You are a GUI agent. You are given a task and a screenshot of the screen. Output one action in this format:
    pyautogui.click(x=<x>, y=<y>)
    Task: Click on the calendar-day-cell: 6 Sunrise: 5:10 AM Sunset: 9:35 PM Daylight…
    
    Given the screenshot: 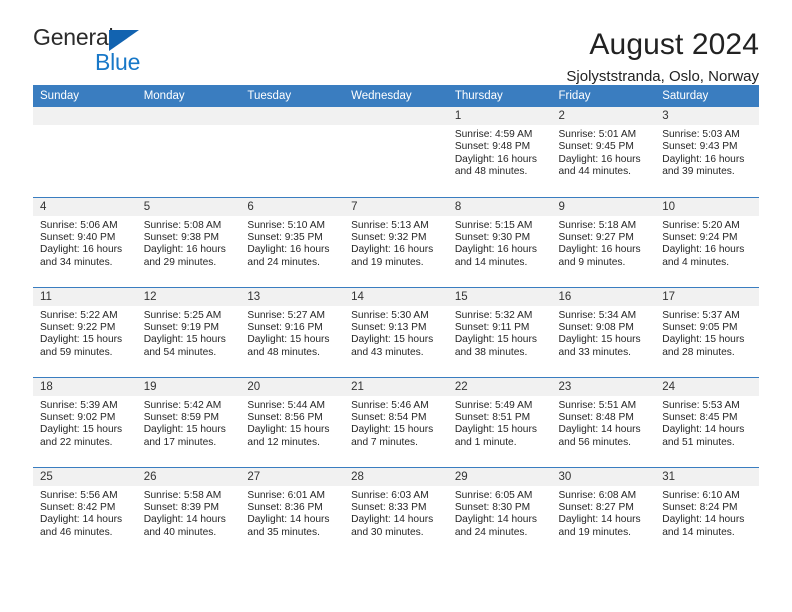 What is the action you would take?
    pyautogui.click(x=292, y=241)
    